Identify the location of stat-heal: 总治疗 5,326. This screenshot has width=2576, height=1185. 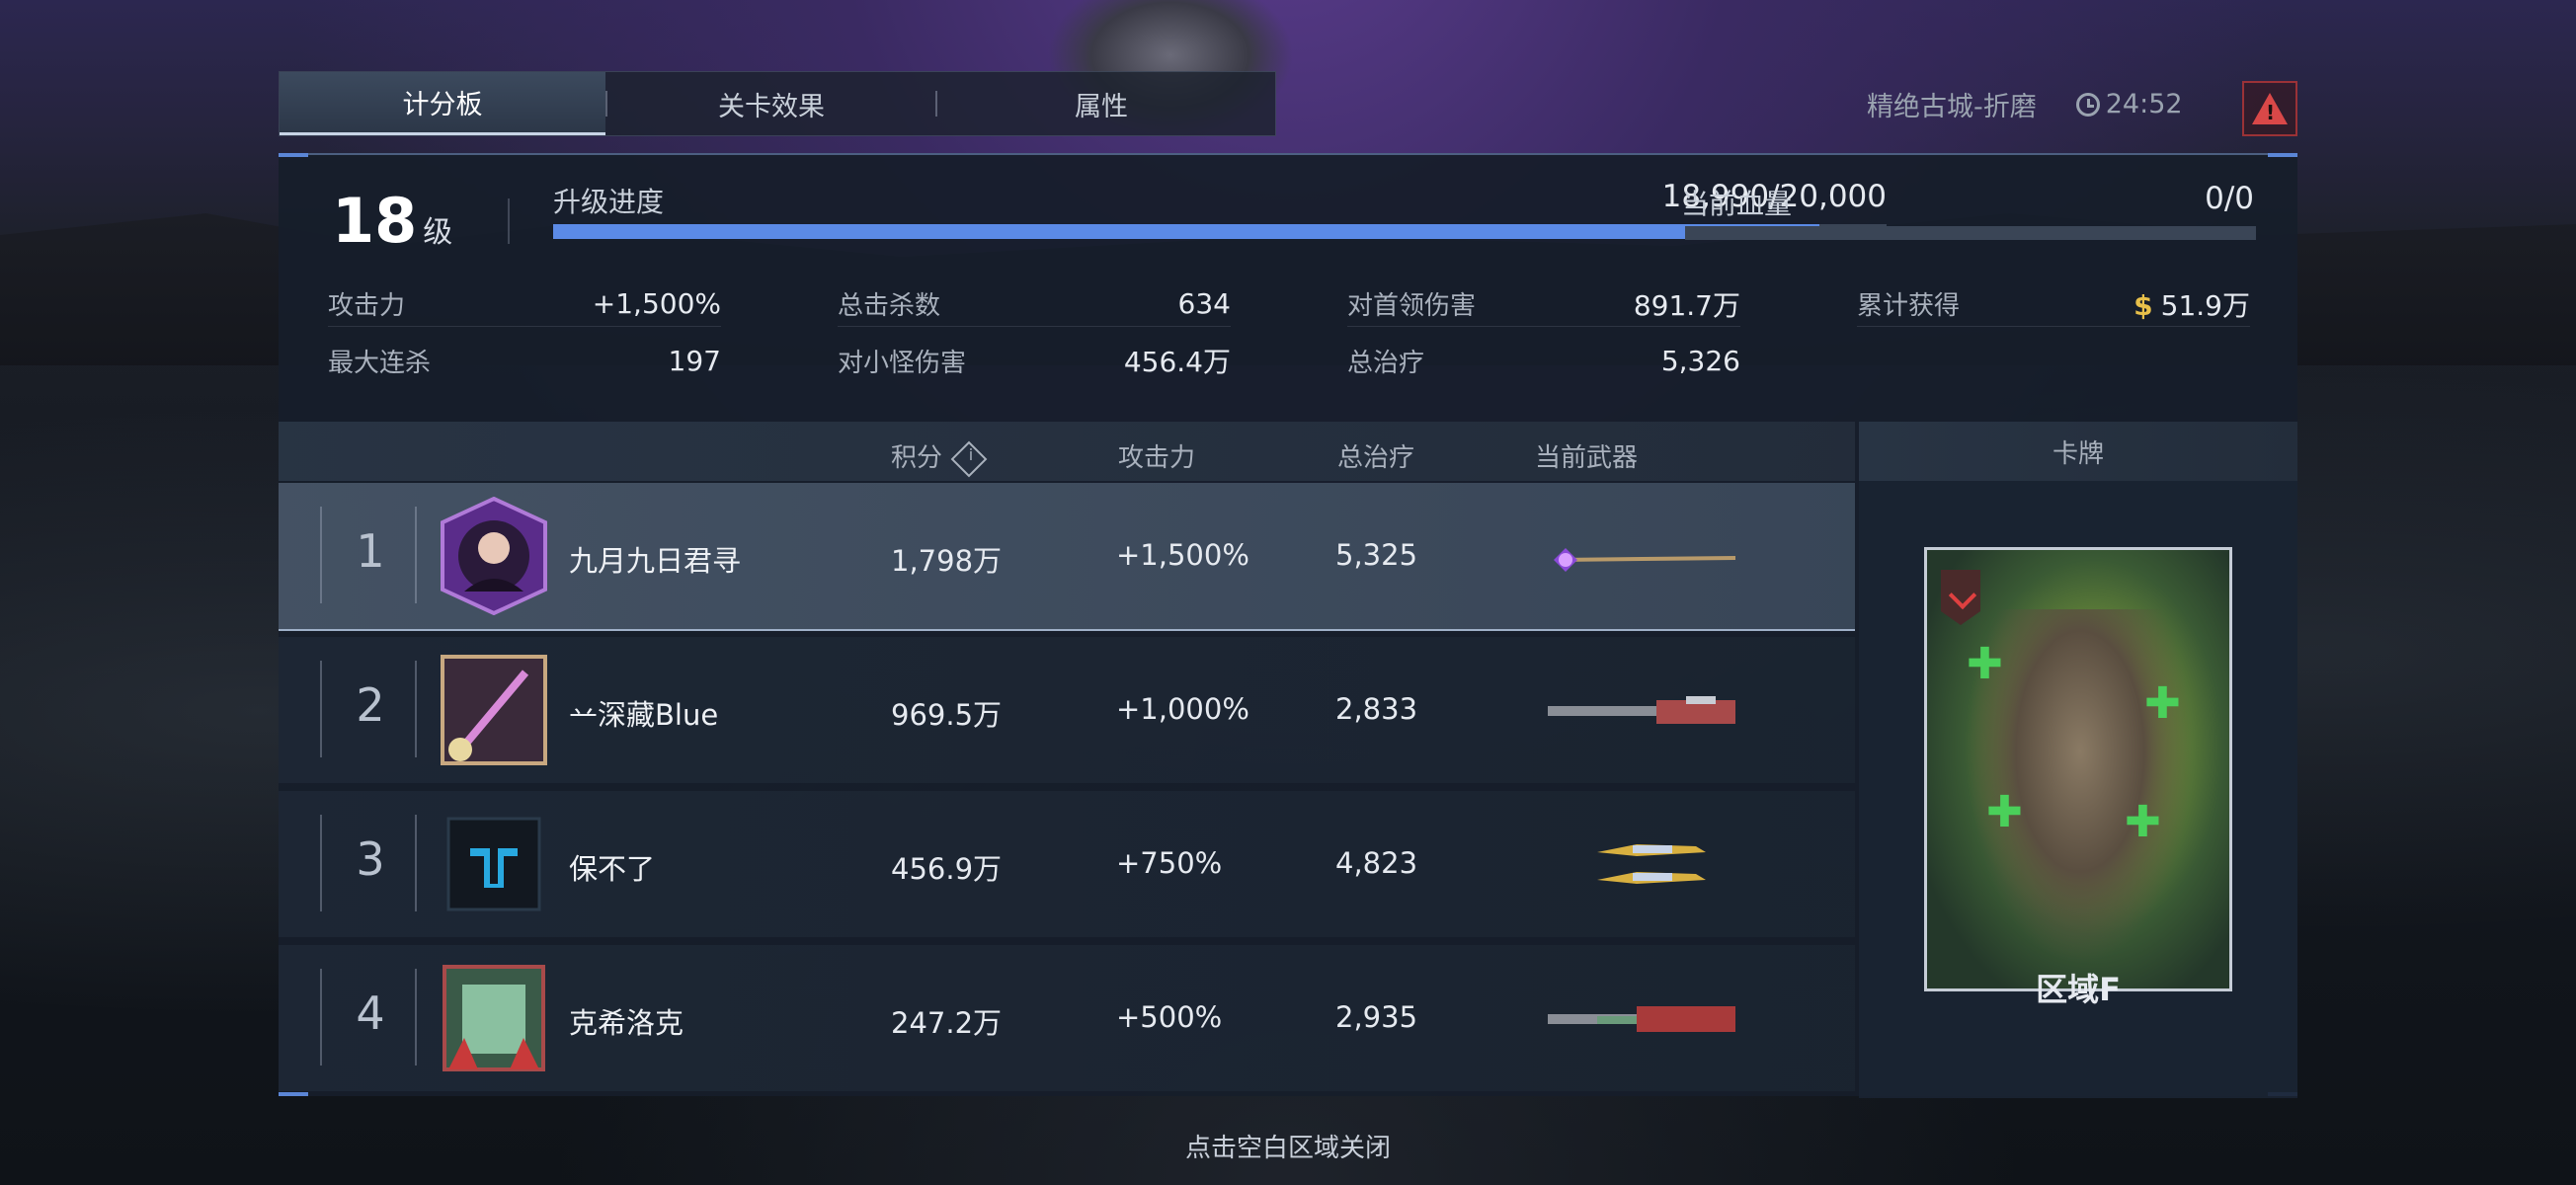
(1543, 360).